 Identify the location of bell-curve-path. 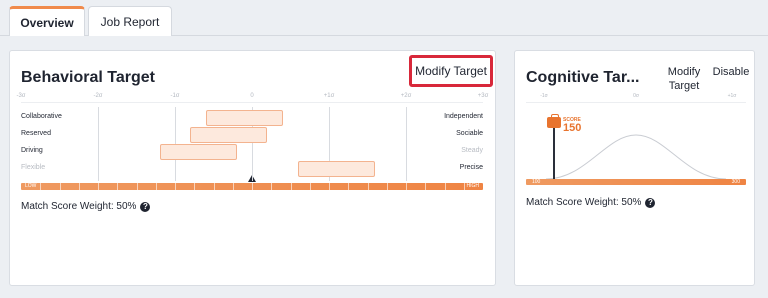
(636, 157).